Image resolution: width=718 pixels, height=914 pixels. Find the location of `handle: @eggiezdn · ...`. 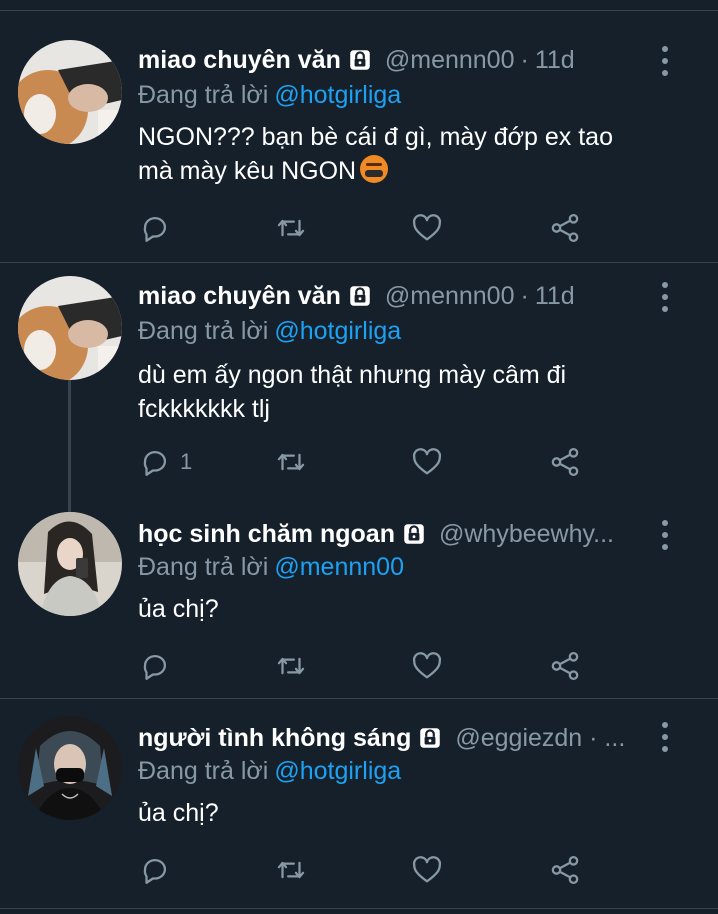

handle: @eggiezdn · ... is located at coordinates (540, 738).